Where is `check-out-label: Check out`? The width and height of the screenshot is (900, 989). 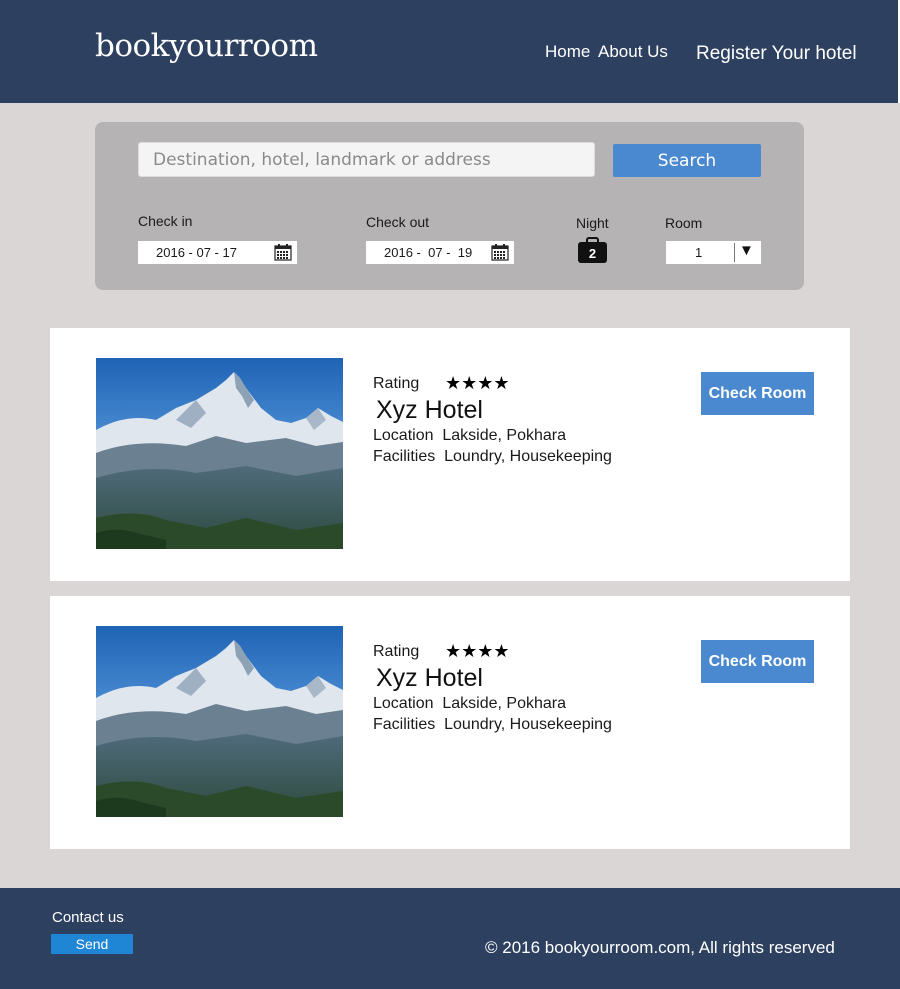
check-out-label: Check out is located at coordinates (398, 222).